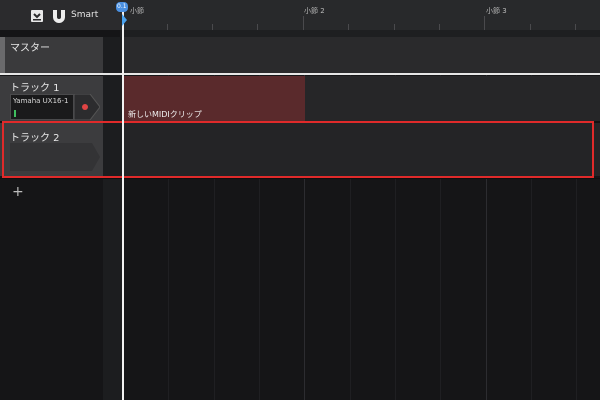 The image size is (600, 400). What do you see at coordinates (314, 11) in the screenshot?
I see `bar-label-2: 小節 2` at bounding box center [314, 11].